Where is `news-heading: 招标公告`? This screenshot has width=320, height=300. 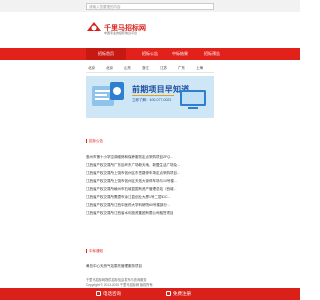
news-heading: 招标公告 is located at coordinates (96, 141).